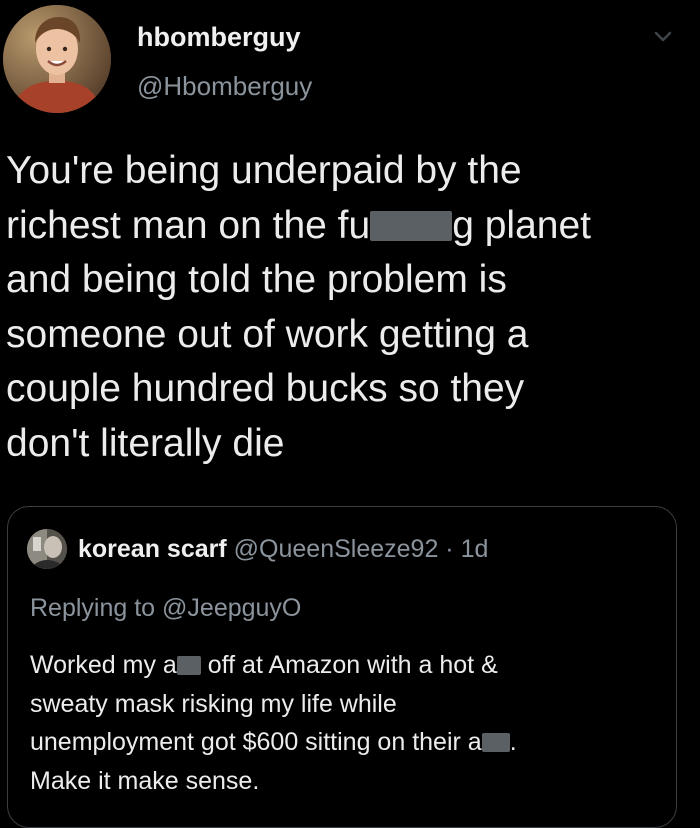  Describe the element at coordinates (145, 443) in the screenshot. I see `tweet-text-line: don't literally die` at that location.